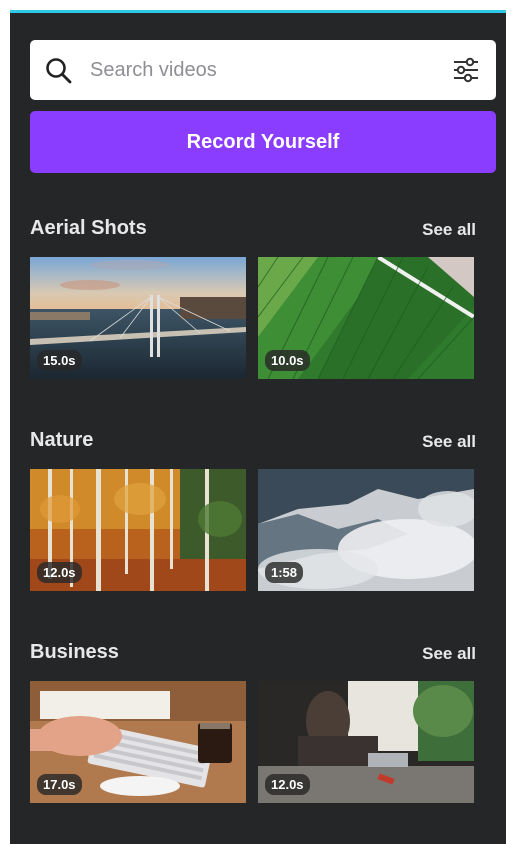 The height and width of the screenshot is (844, 512). What do you see at coordinates (263, 70) in the screenshot?
I see `search-bar: Search videos` at bounding box center [263, 70].